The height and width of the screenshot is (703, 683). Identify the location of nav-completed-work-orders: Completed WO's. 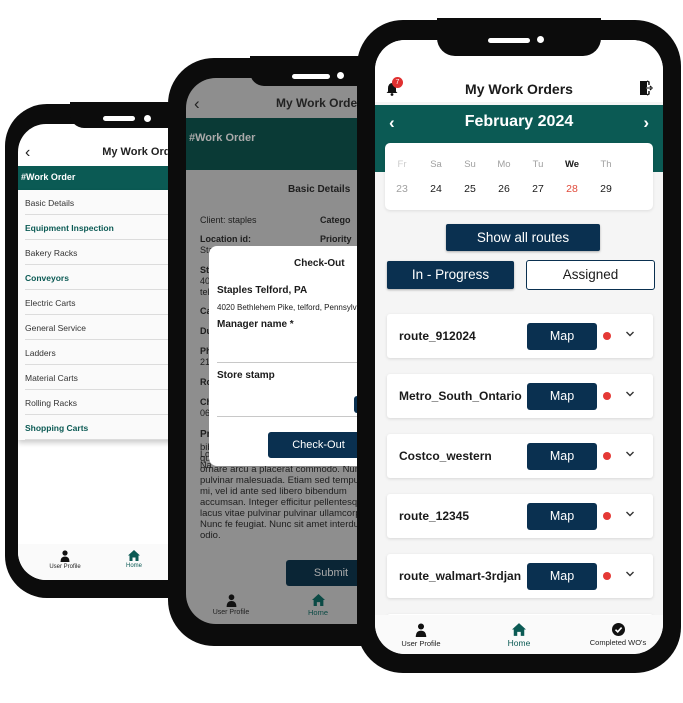
(618, 635).